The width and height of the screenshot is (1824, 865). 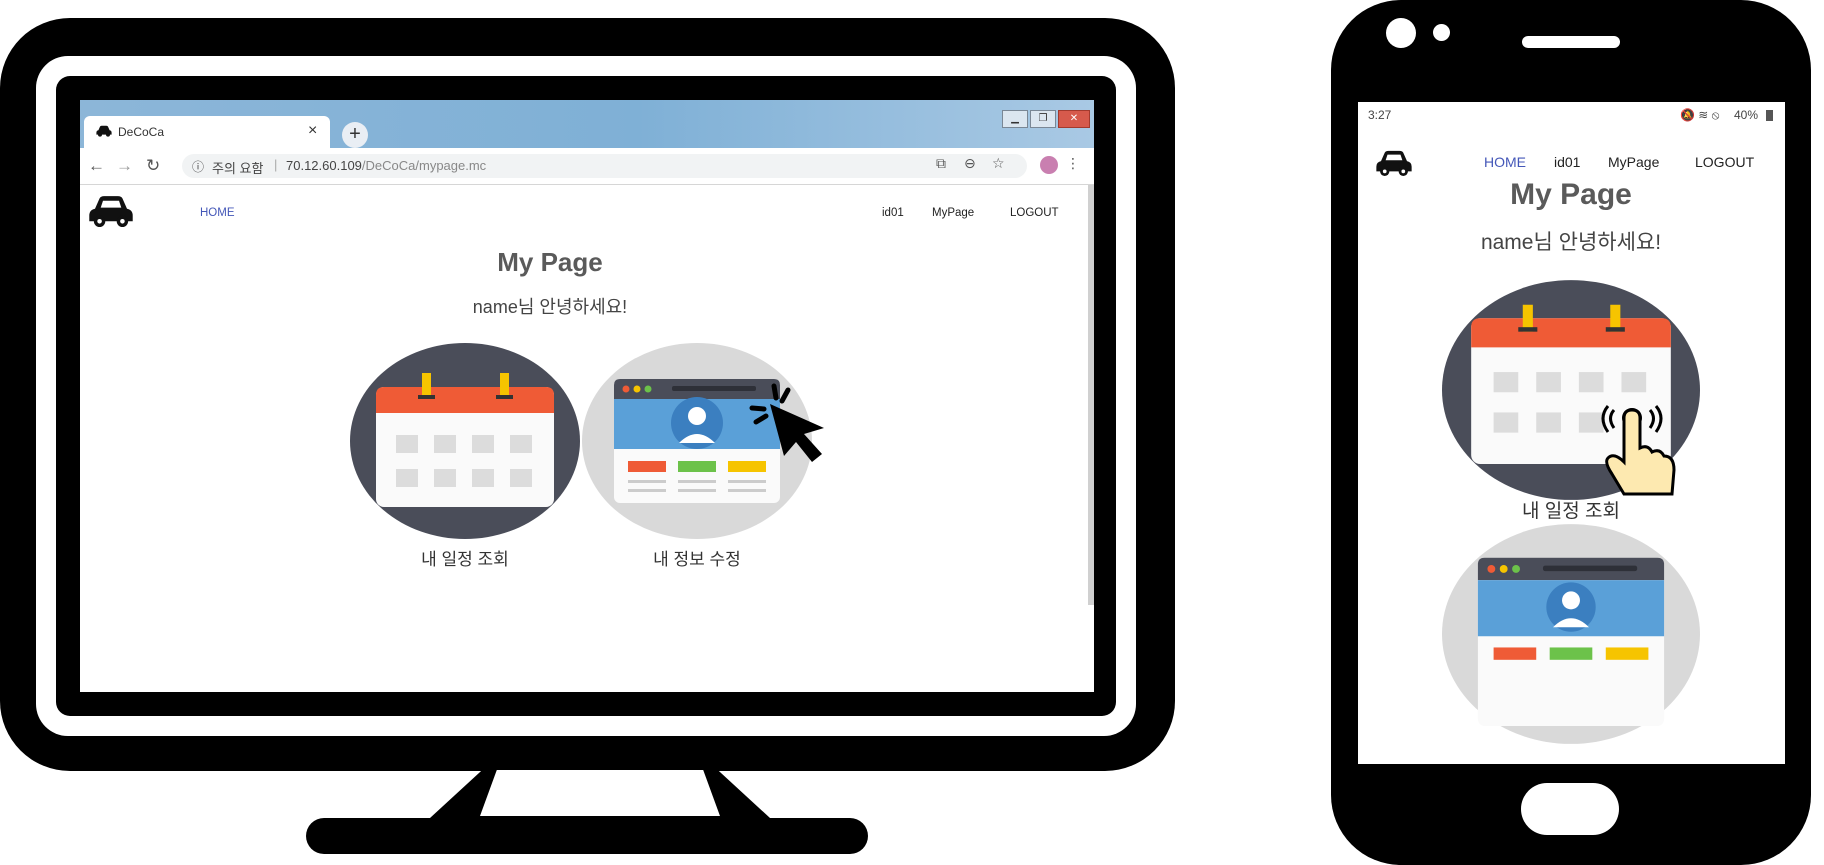 I want to click on card-label-profile: 내 정보 수정, so click(x=697, y=557).